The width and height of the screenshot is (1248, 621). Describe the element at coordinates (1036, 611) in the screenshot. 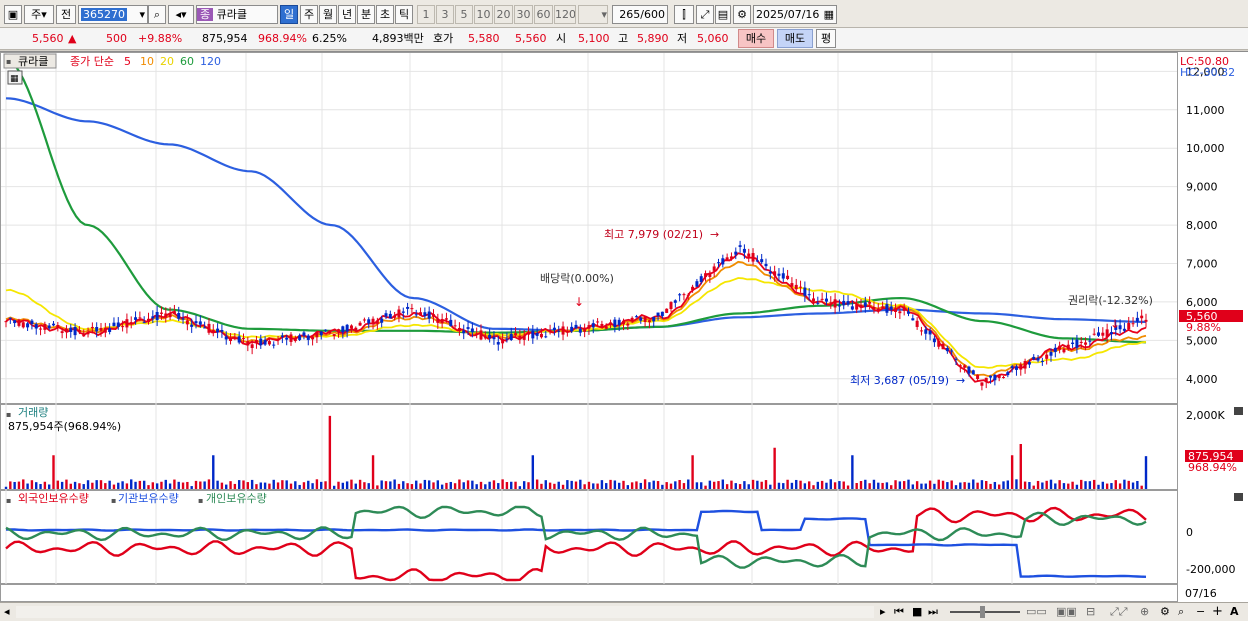

I see `layout-icon: ▭▭` at that location.